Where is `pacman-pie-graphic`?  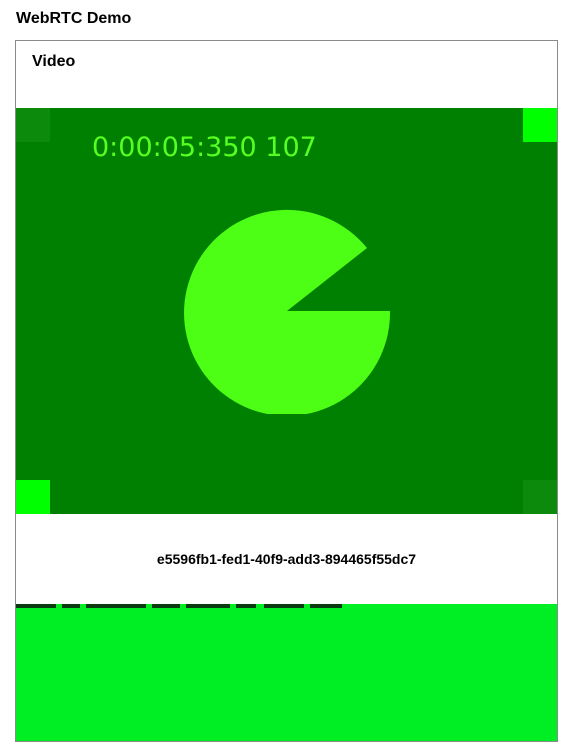 pacman-pie-graphic is located at coordinates (287, 311).